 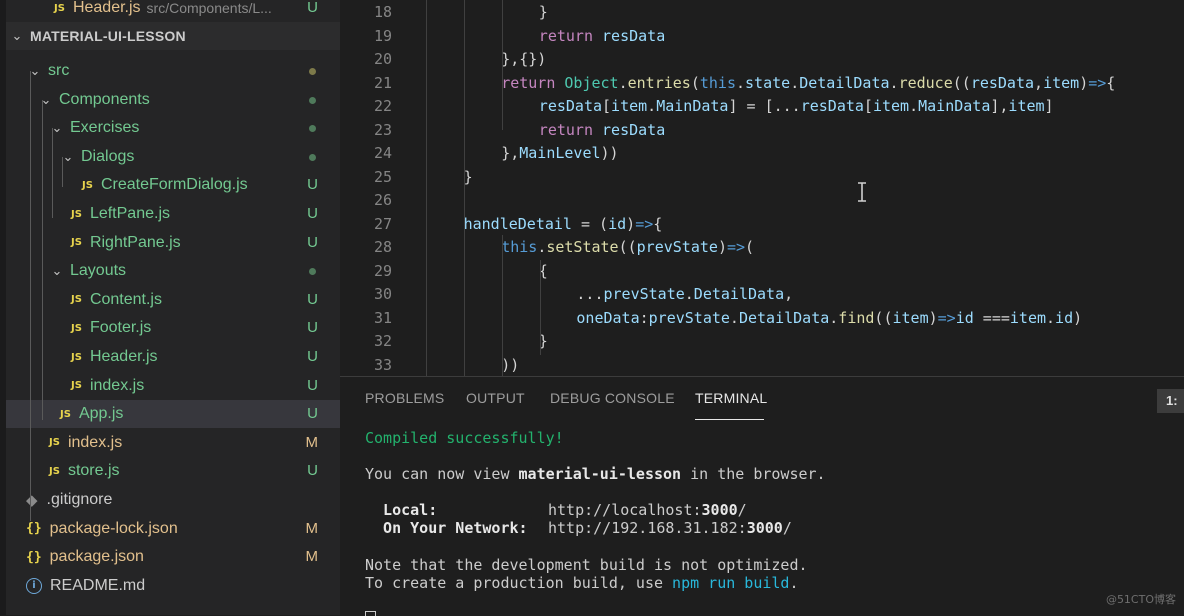 I want to click on explorer-item-index-js: JS index.js U, so click(x=173, y=386).